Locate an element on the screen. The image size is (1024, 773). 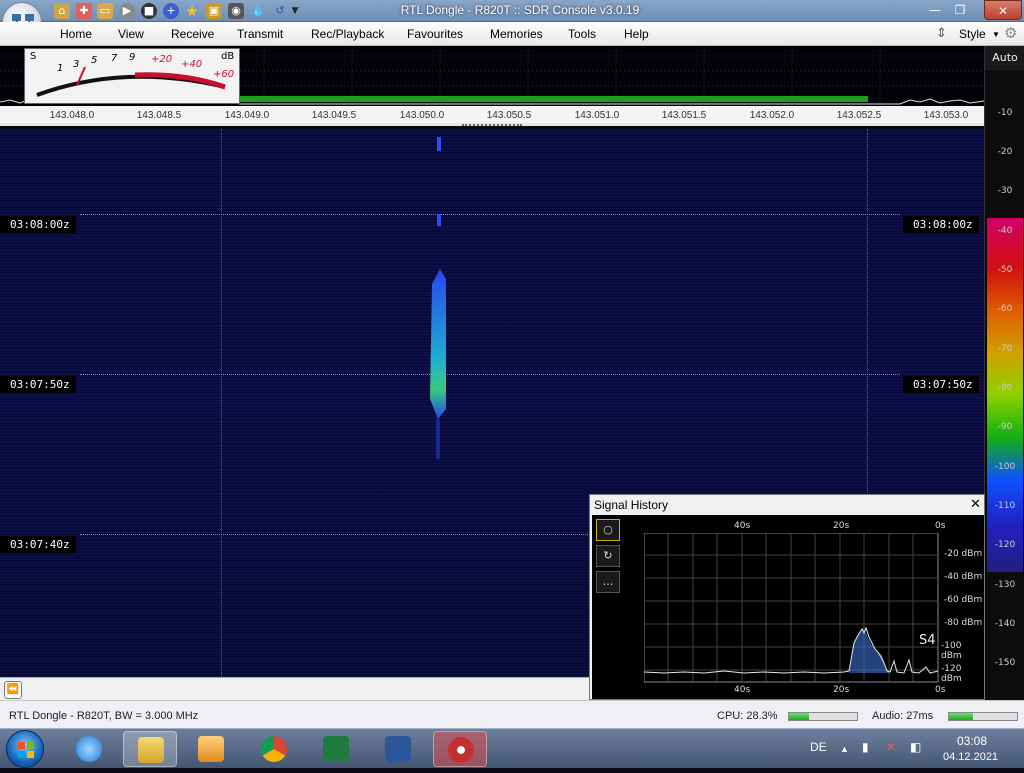
play-icon: ▶ is located at coordinates (127, 11).